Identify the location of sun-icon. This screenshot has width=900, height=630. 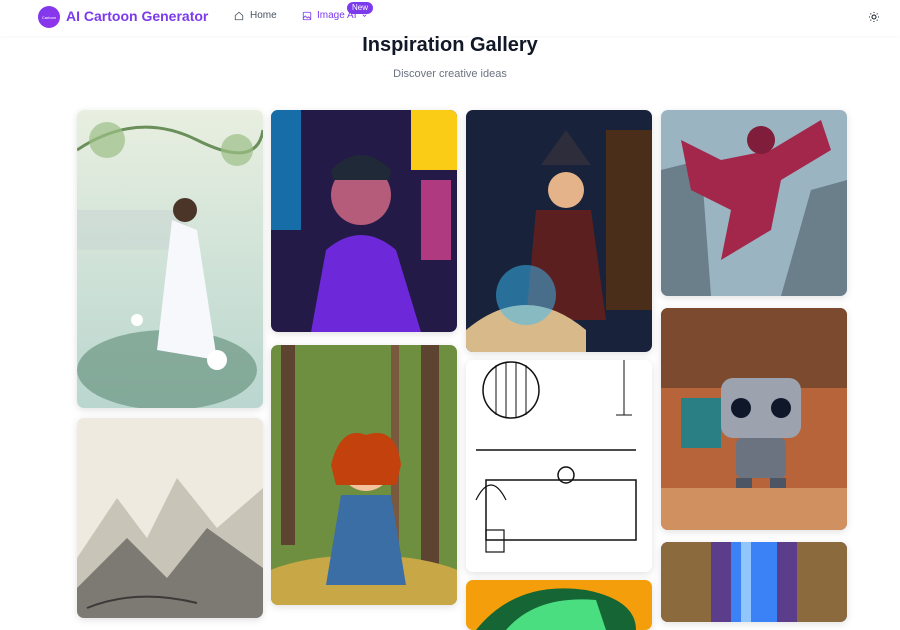
(874, 17).